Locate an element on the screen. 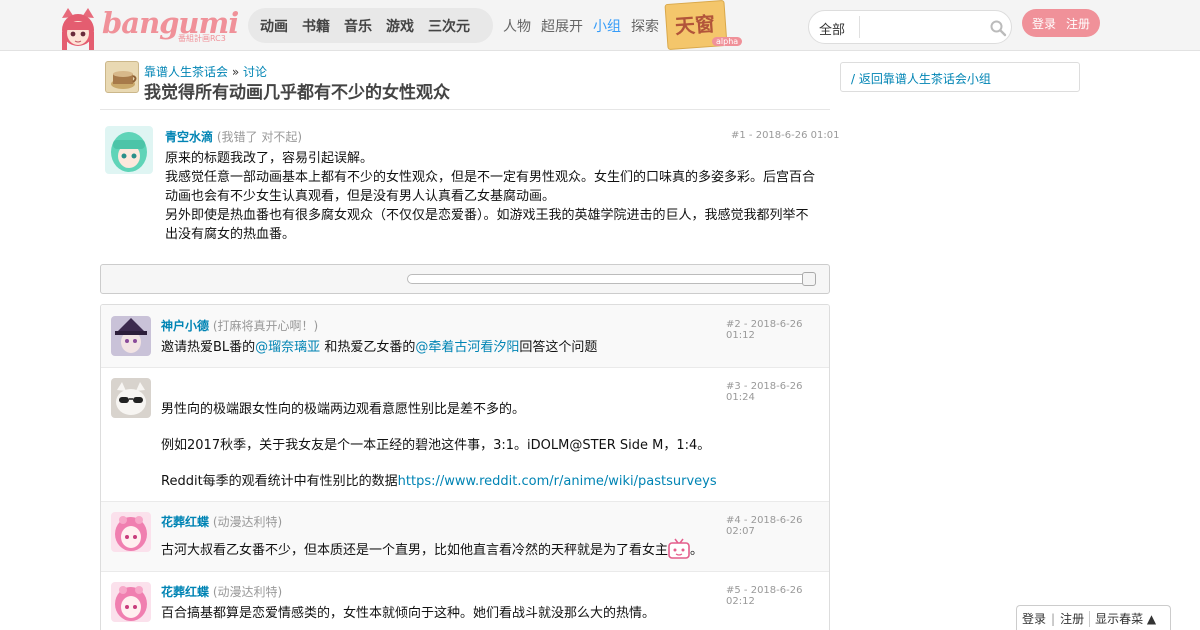 The height and width of the screenshot is (630, 1200). logo-mascot-icon is located at coordinates (78, 29).